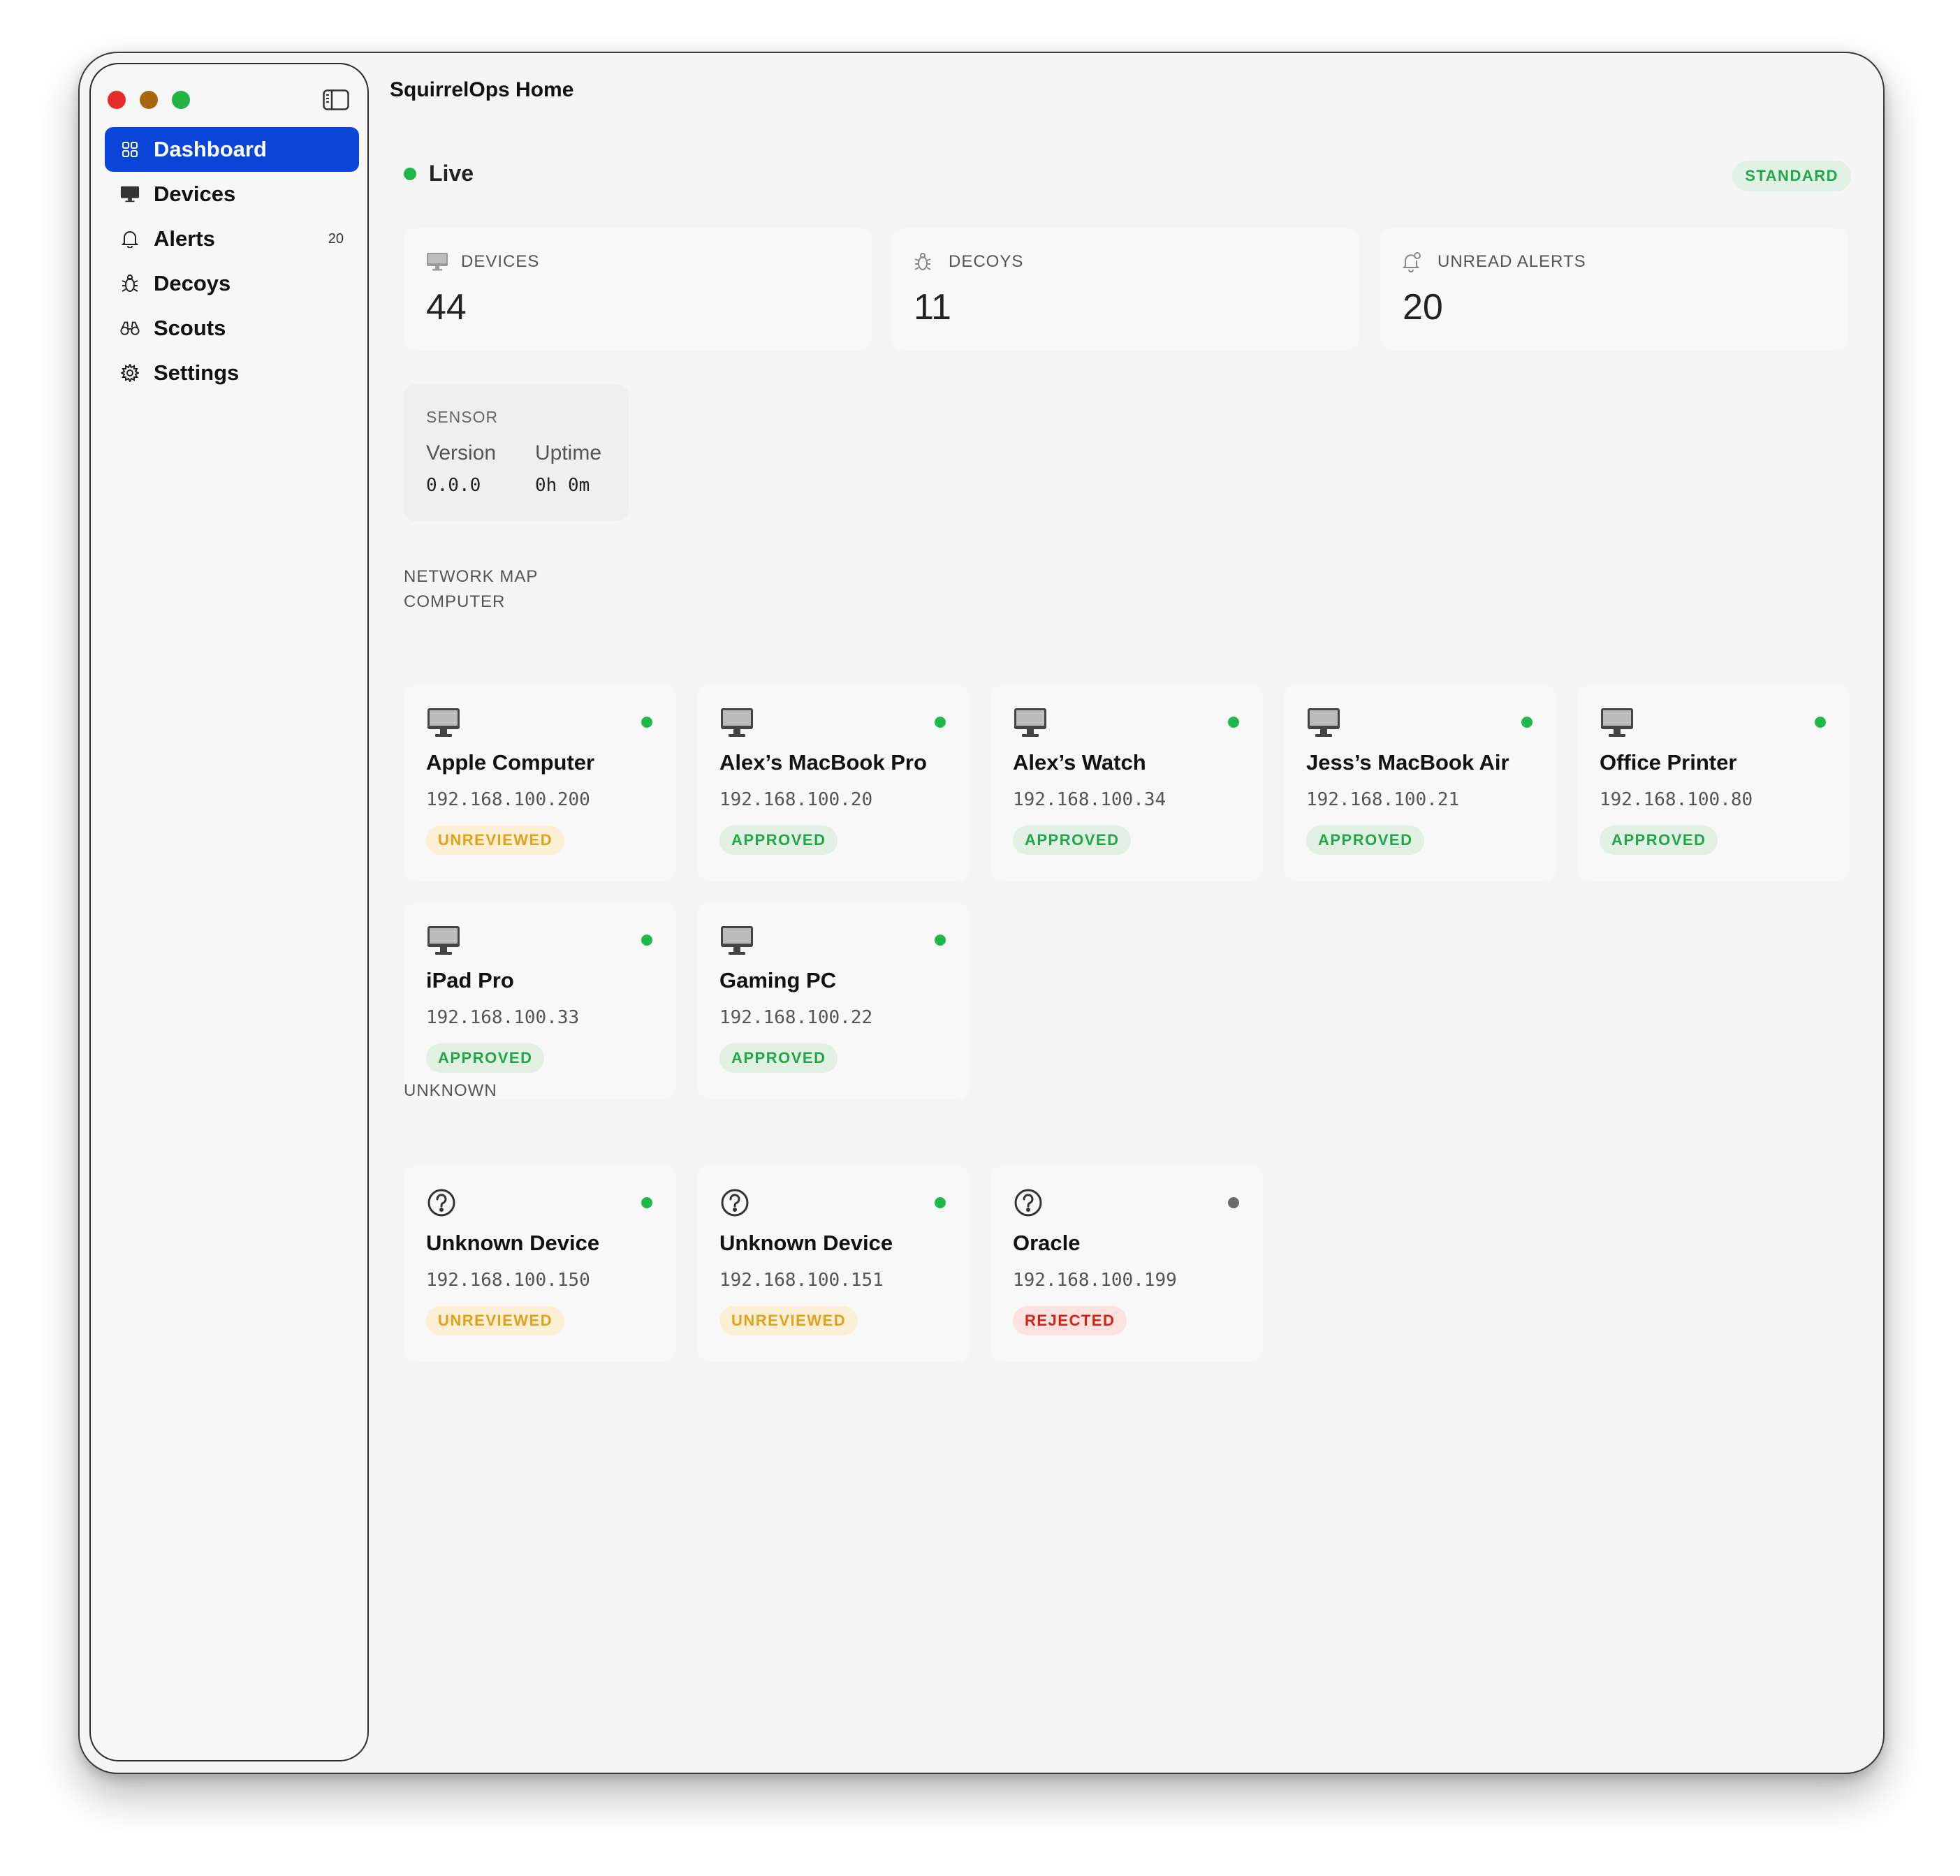  Describe the element at coordinates (130, 283) in the screenshot. I see `bug-icon` at that location.